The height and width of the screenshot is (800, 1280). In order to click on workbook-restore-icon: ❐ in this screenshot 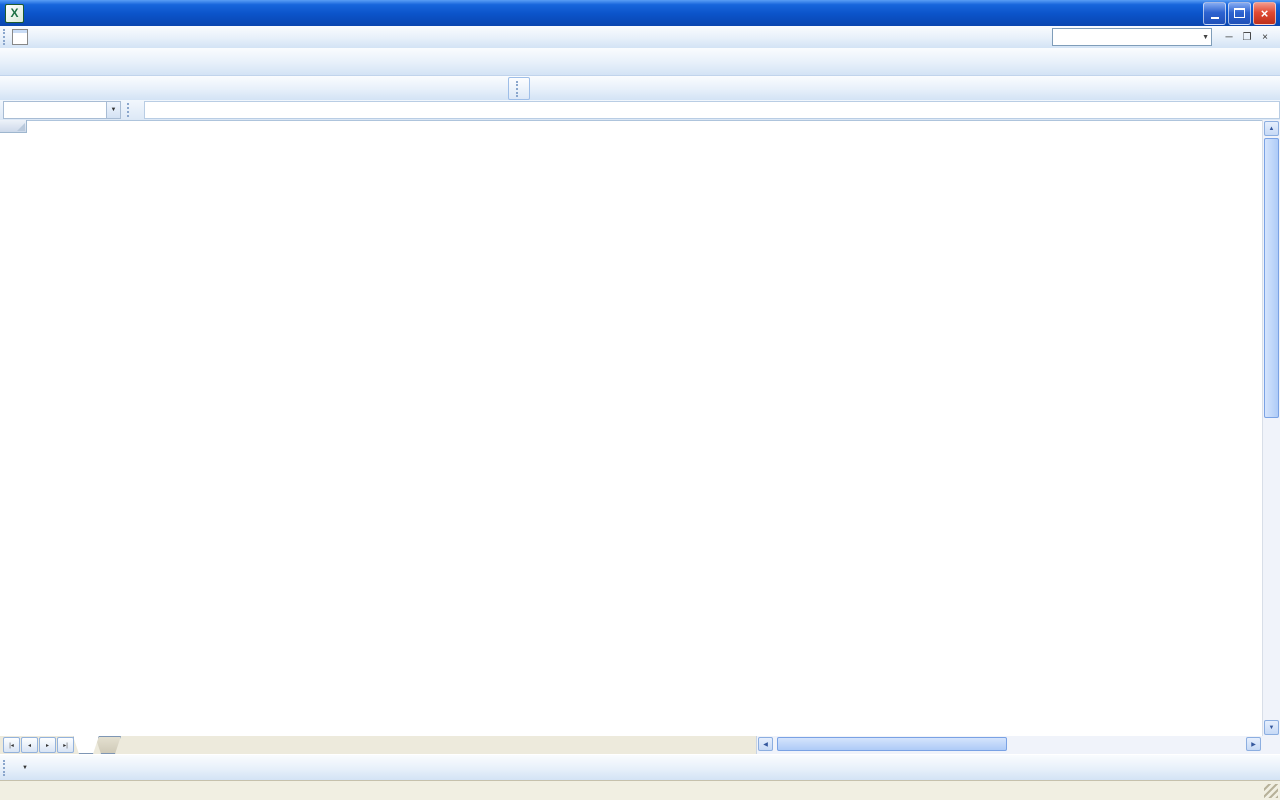, I will do `click(1247, 37)`.